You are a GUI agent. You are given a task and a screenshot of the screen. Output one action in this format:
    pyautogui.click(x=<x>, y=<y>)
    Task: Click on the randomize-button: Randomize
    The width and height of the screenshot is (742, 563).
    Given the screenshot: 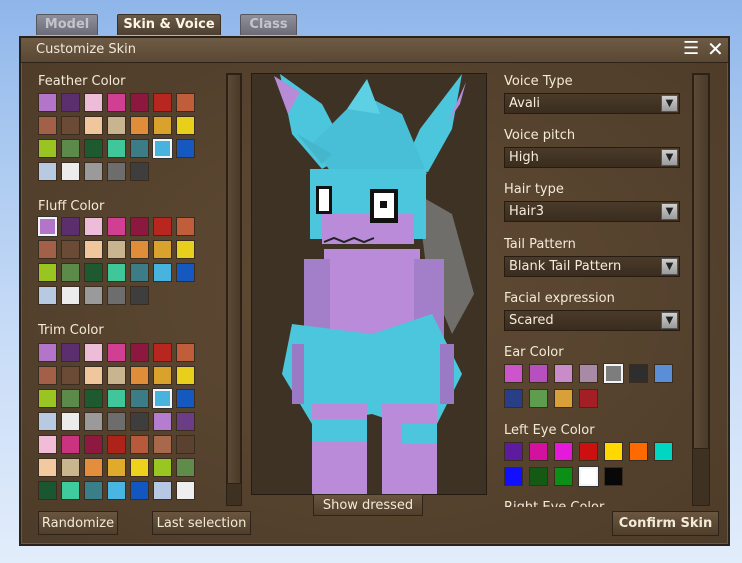 What is the action you would take?
    pyautogui.click(x=78, y=523)
    